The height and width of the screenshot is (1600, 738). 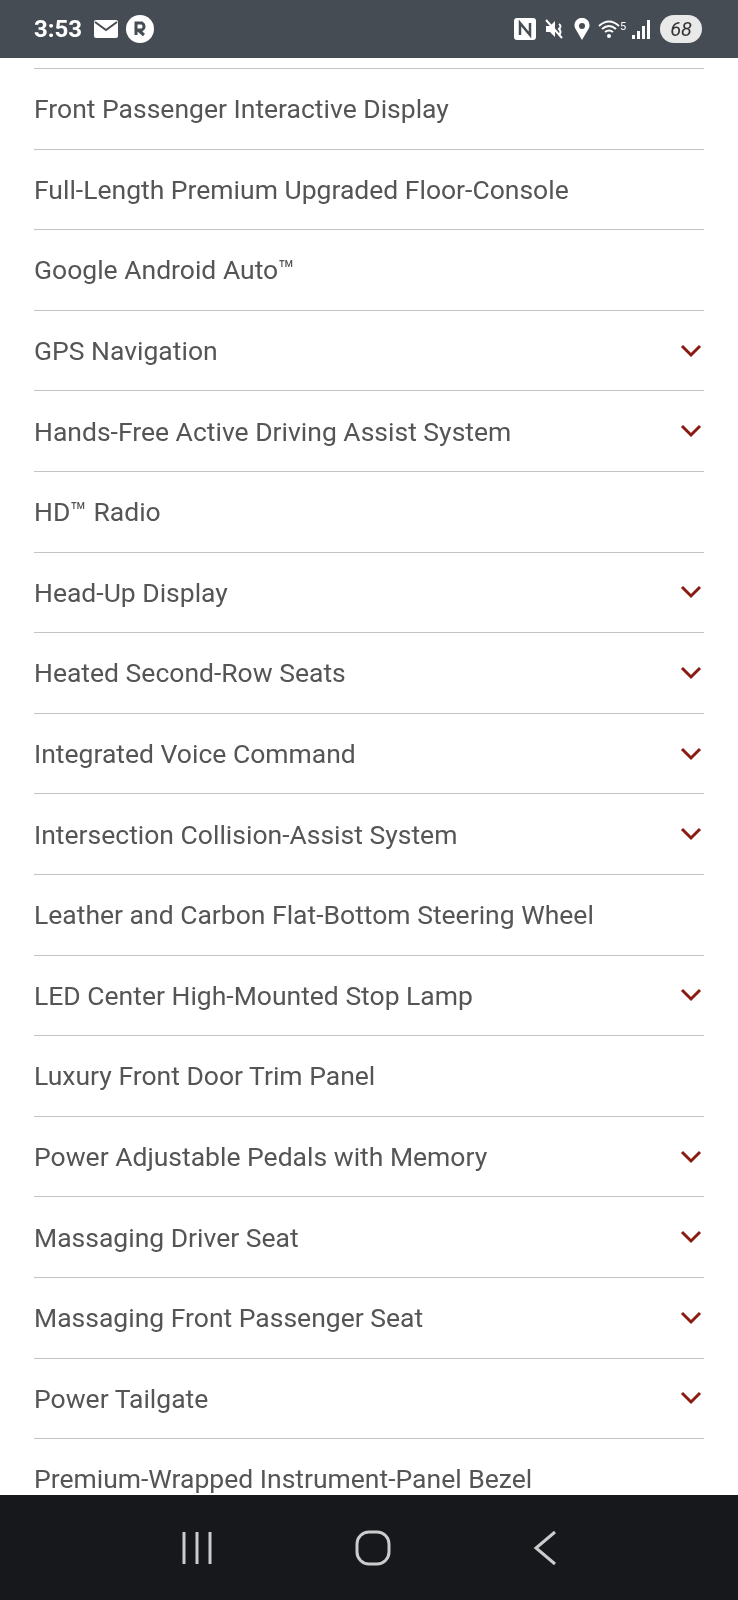 I want to click on feature-item: Premium-Wrapped Instrument-Panel Bezel, so click(x=283, y=1479).